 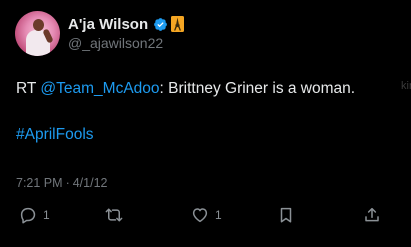 I want to click on eiffel-tower-emoji-icon, so click(x=178, y=24).